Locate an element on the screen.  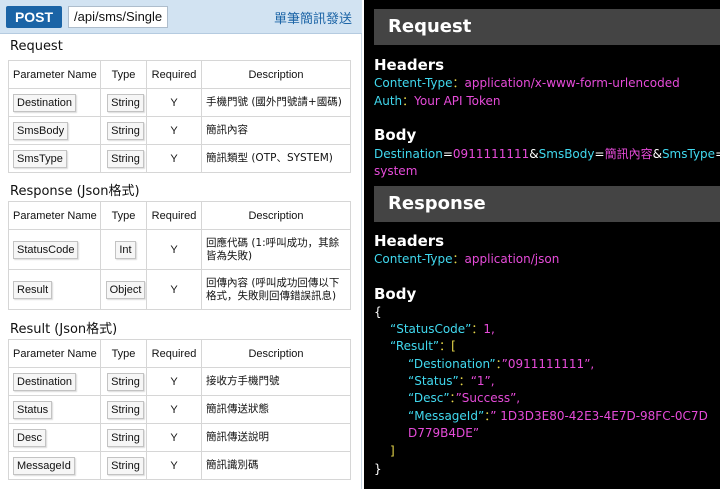
param-description: 簡訊傳送狀態 is located at coordinates (276, 409).